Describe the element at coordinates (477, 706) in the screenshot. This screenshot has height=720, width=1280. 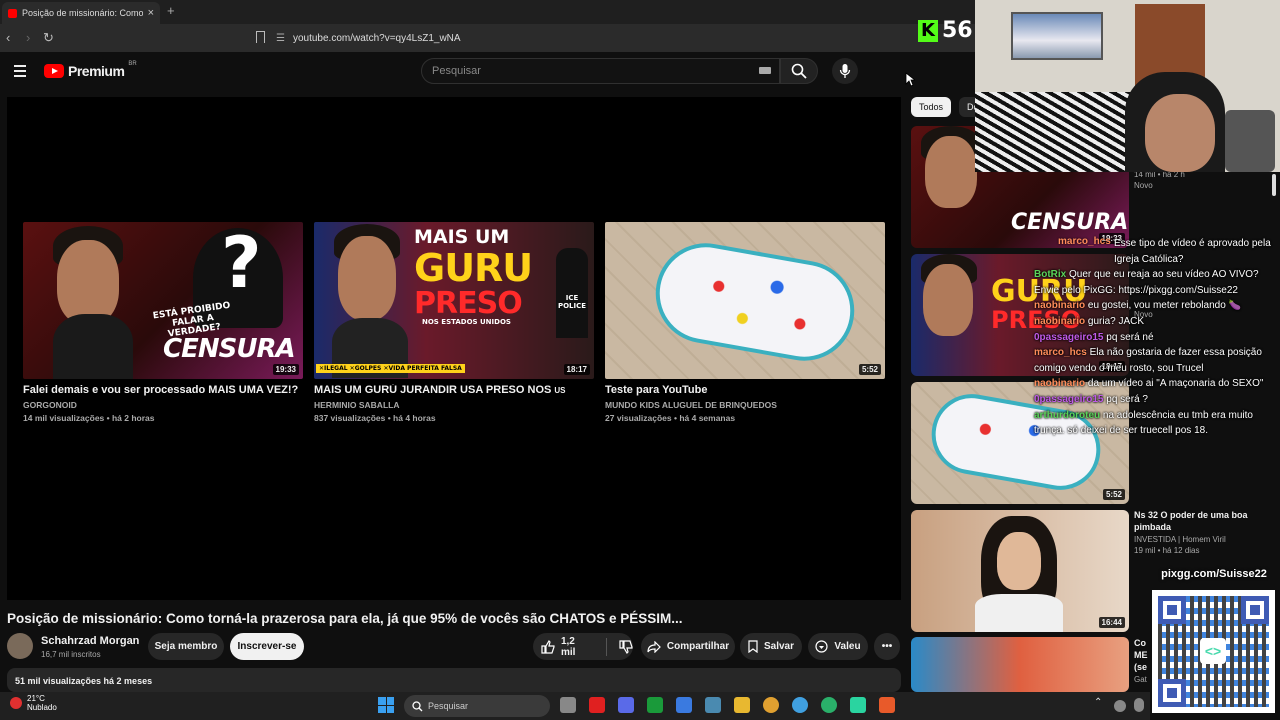
I see `taskbar-search: Pesquisar` at that location.